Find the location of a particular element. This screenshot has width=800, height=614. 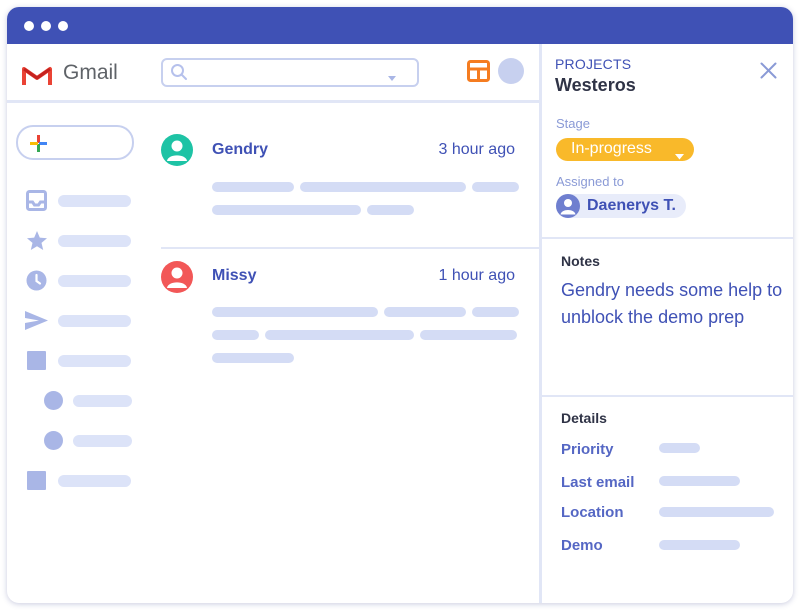

detail-label-demo: Demo is located at coordinates (582, 545).